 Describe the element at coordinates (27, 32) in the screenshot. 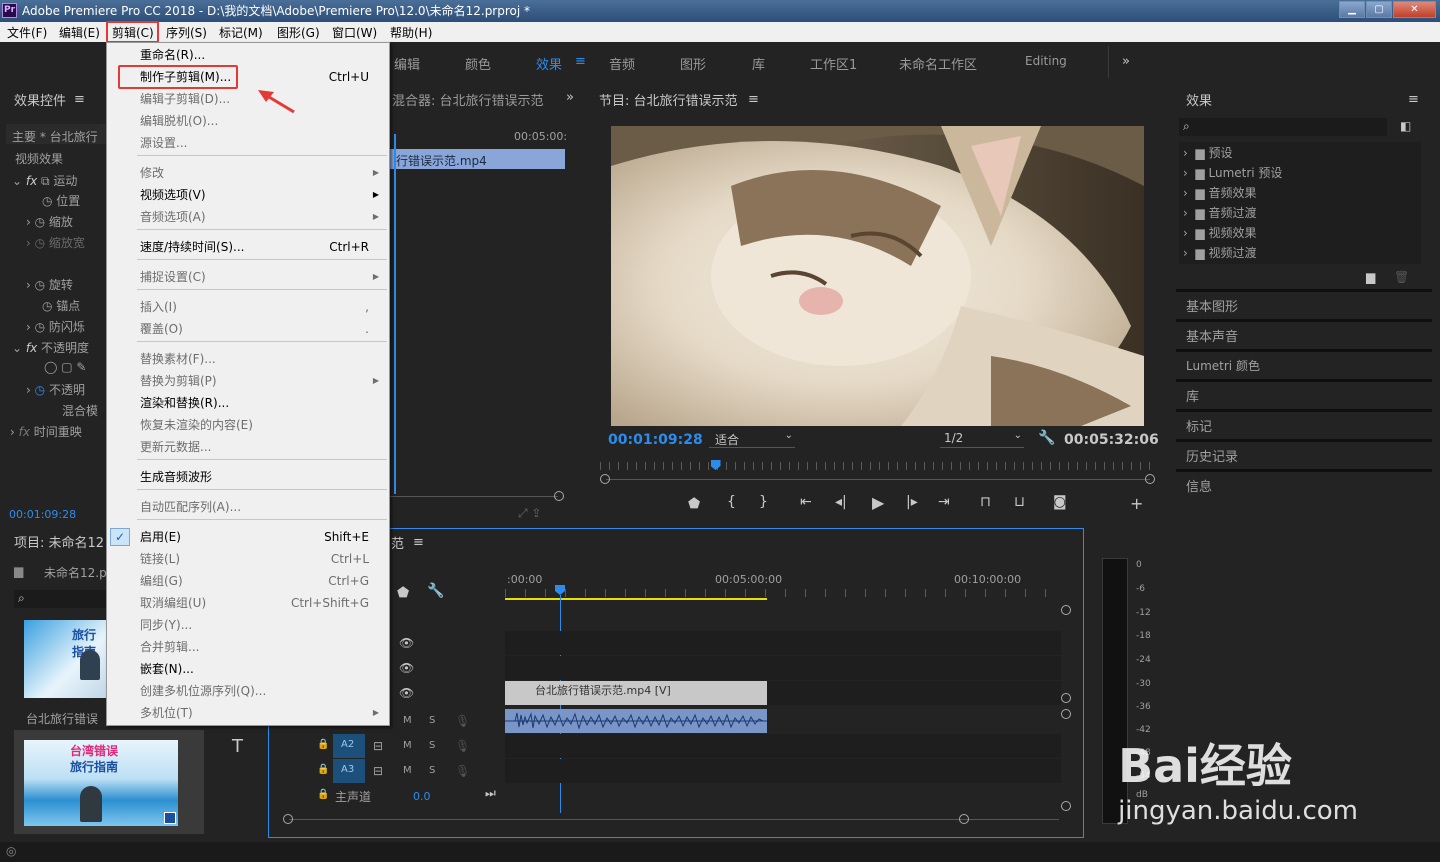

I see `menu-file: 文件(F)` at that location.